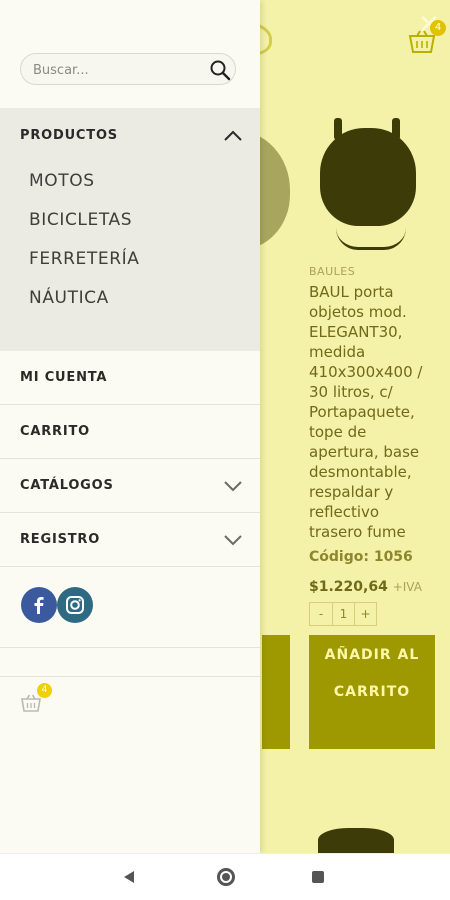  What do you see at coordinates (84, 259) in the screenshot?
I see `submenu-item-ferreteria: FERRETERÍA` at bounding box center [84, 259].